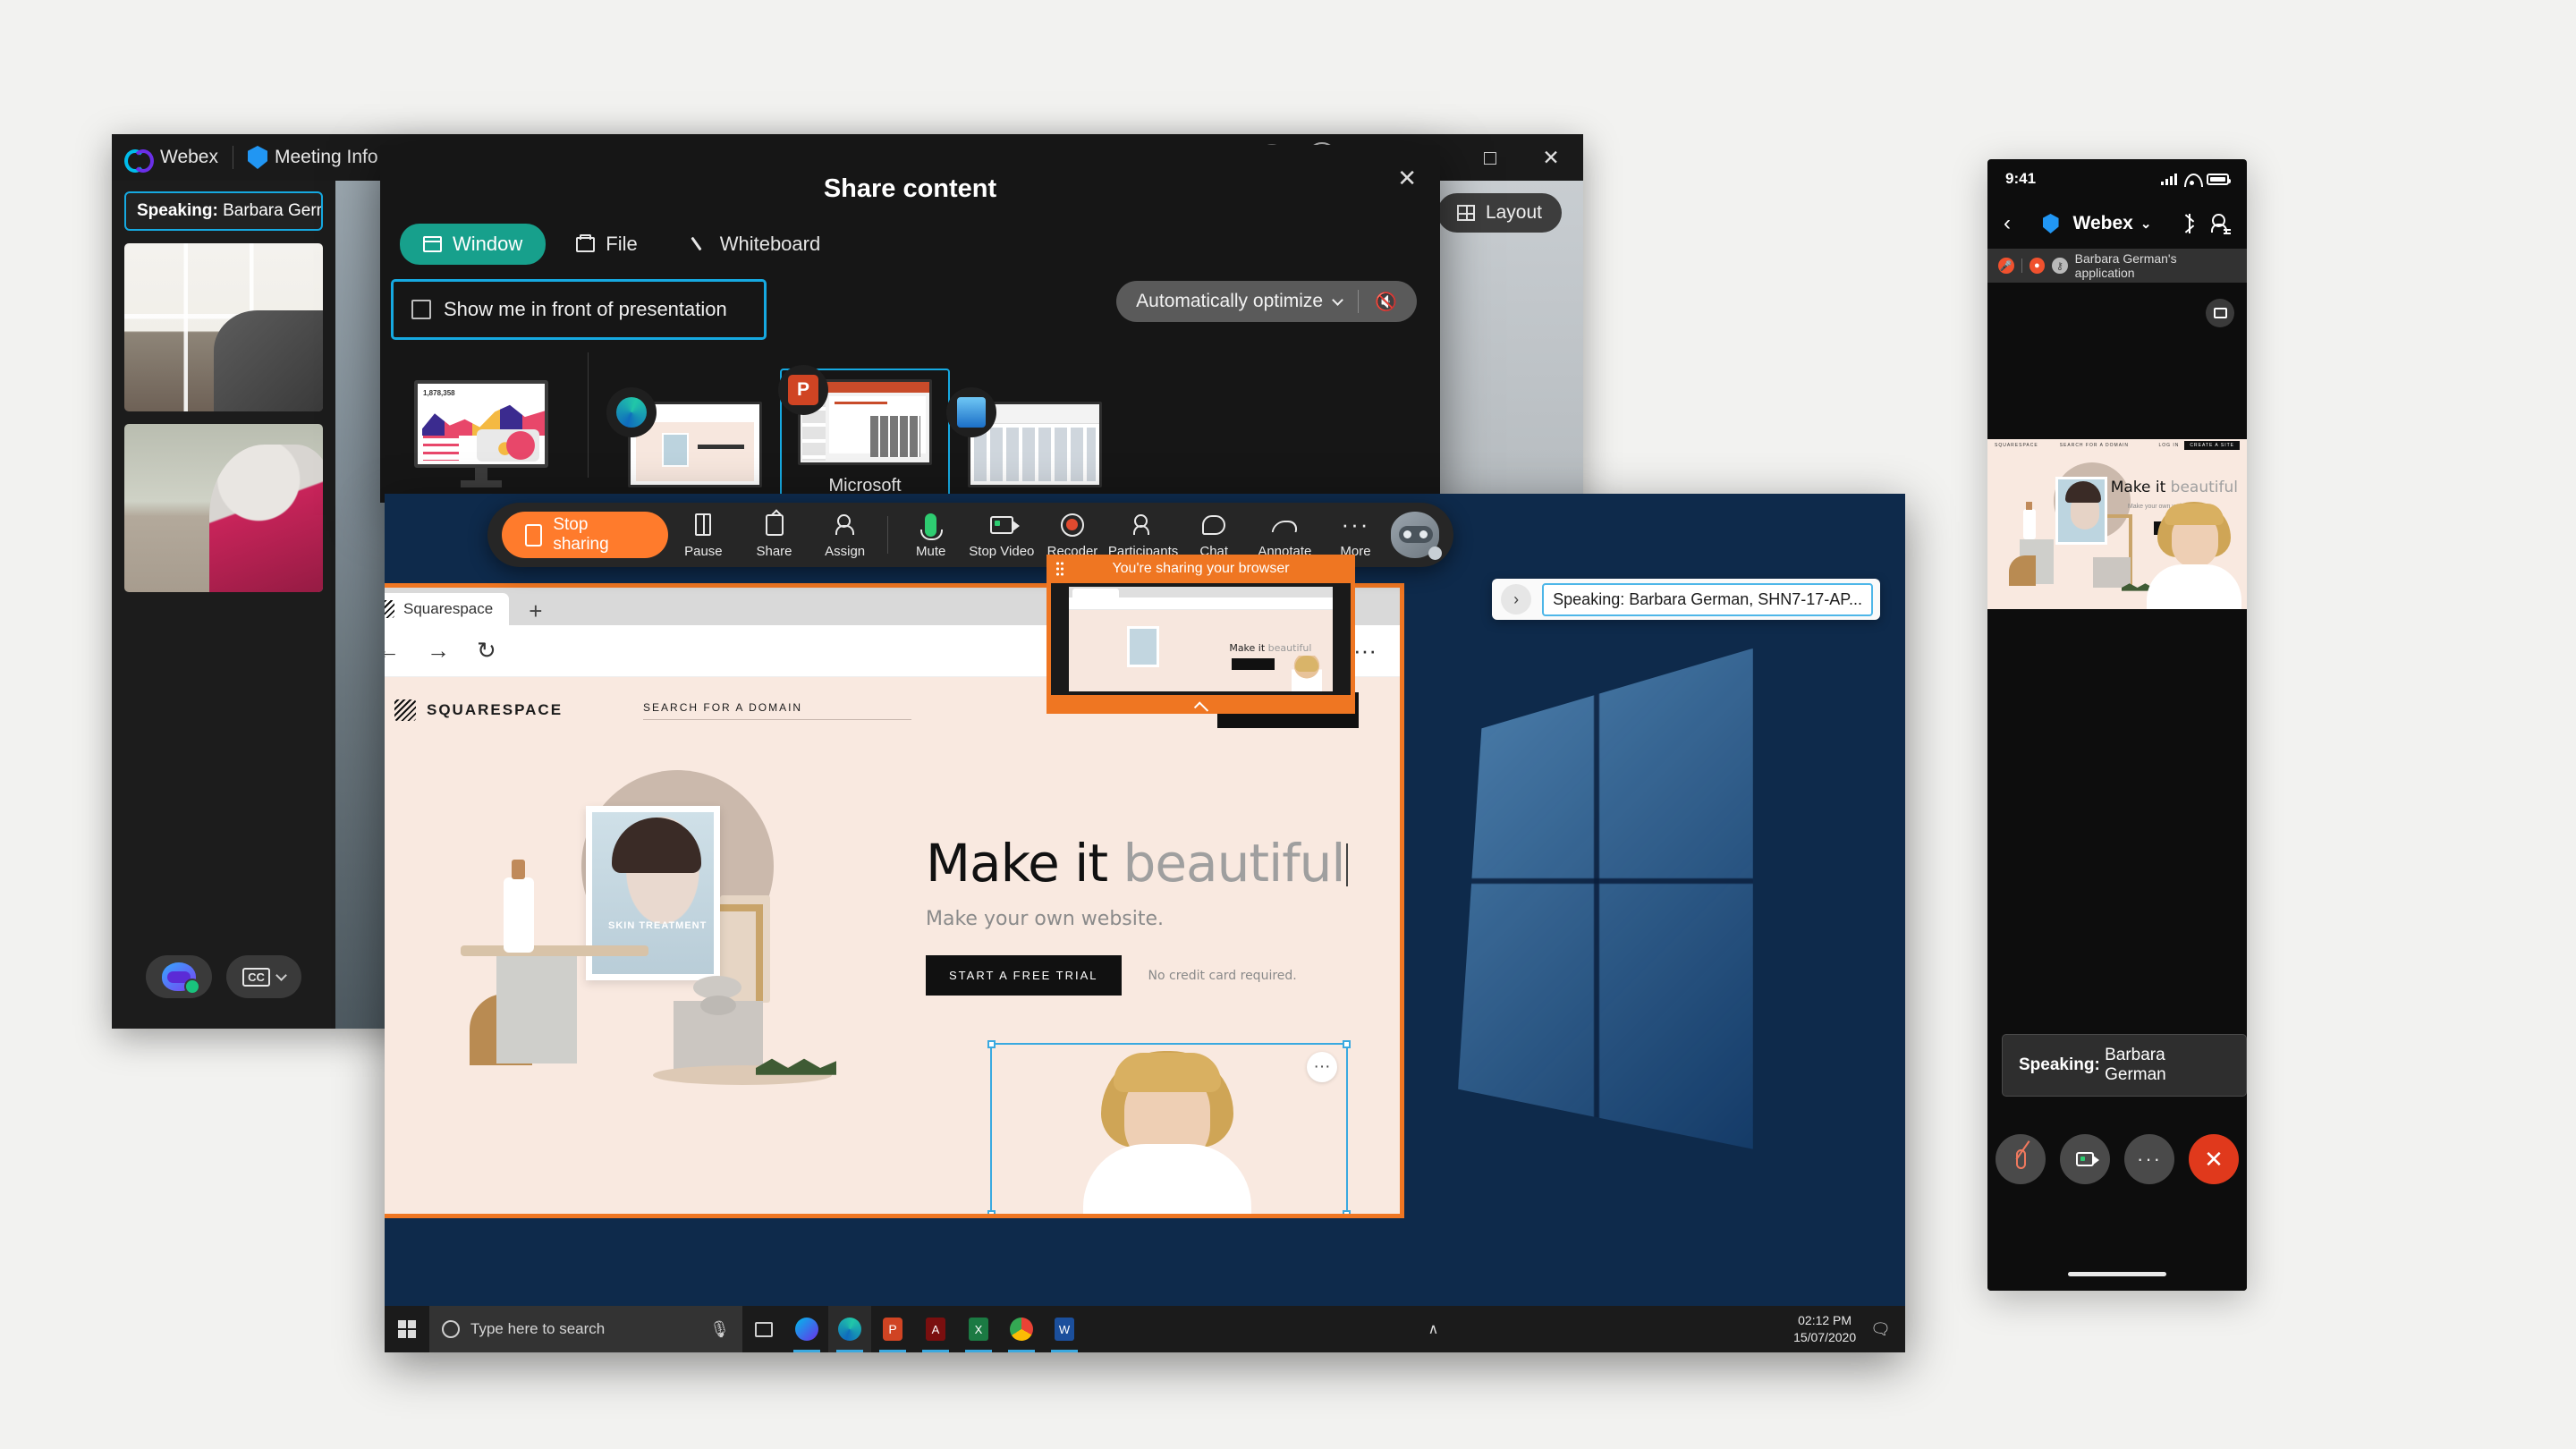  I want to click on chart-value: 1,878,358, so click(439, 393).